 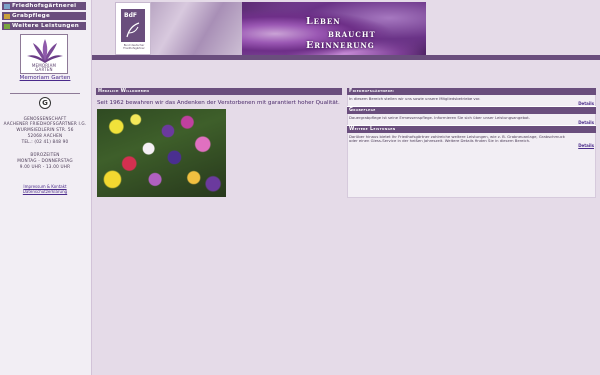 I want to click on nav-label: Weitere Leistungen, so click(x=46, y=26).